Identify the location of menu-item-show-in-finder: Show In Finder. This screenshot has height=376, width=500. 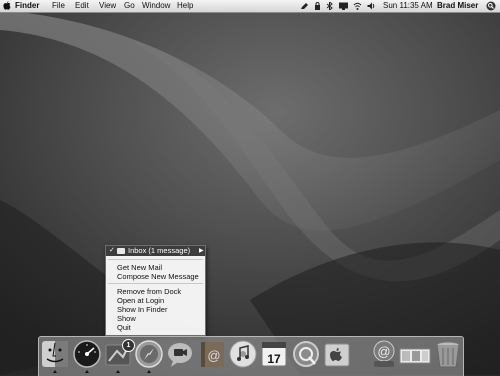
(142, 309).